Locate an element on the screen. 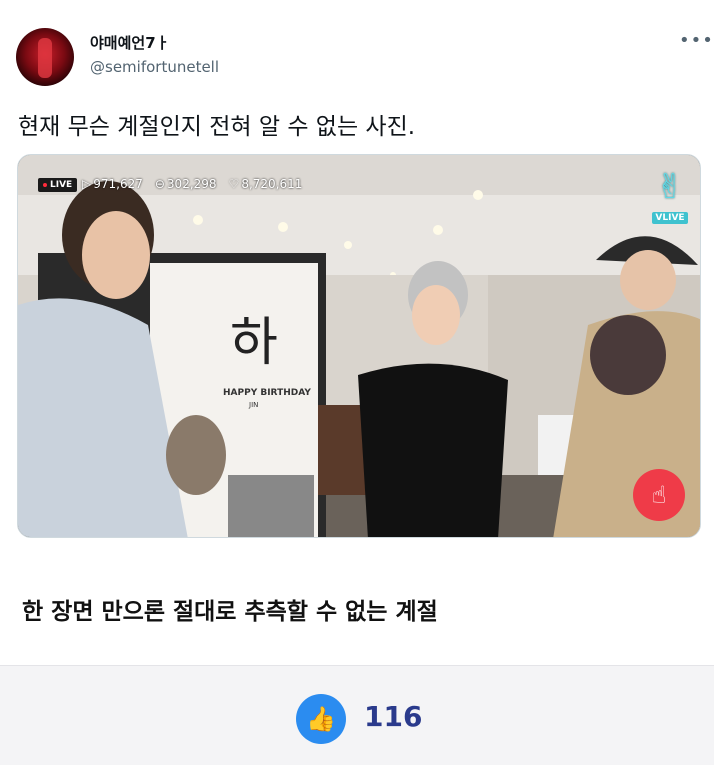 Image resolution: width=714 pixels, height=765 pixels. tweet-text: 현재 무슨 계절인지 전혀 알 수 없는 사진. is located at coordinates (217, 127).